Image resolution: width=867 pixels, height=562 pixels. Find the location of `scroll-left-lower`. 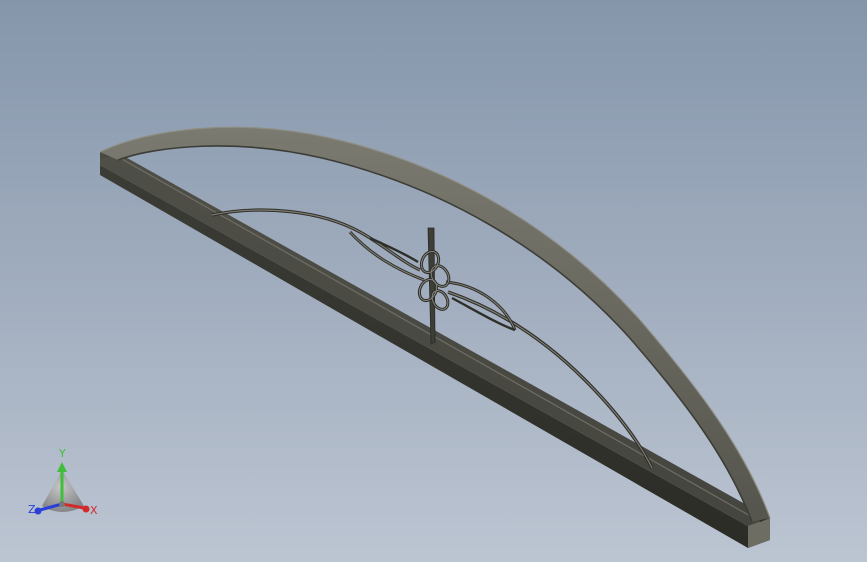

scroll-left-lower is located at coordinates (386, 256).